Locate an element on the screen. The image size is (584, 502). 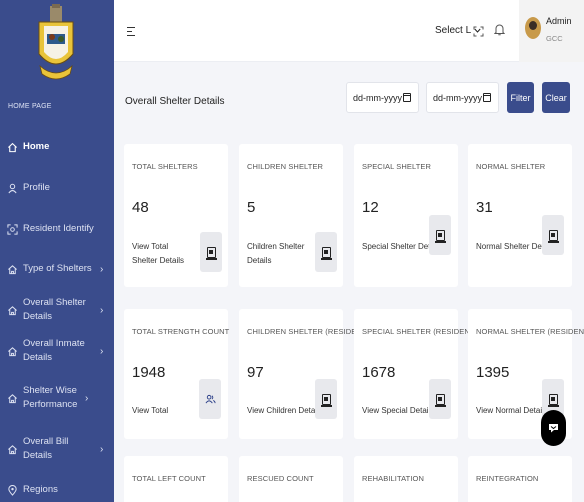
user-menu: Admin GCC is located at coordinates (551, 31).